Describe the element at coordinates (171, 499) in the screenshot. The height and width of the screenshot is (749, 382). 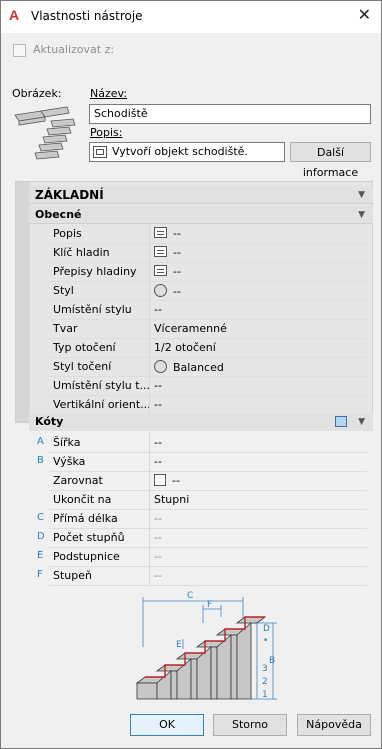
I see `property-value: Stupni` at that location.